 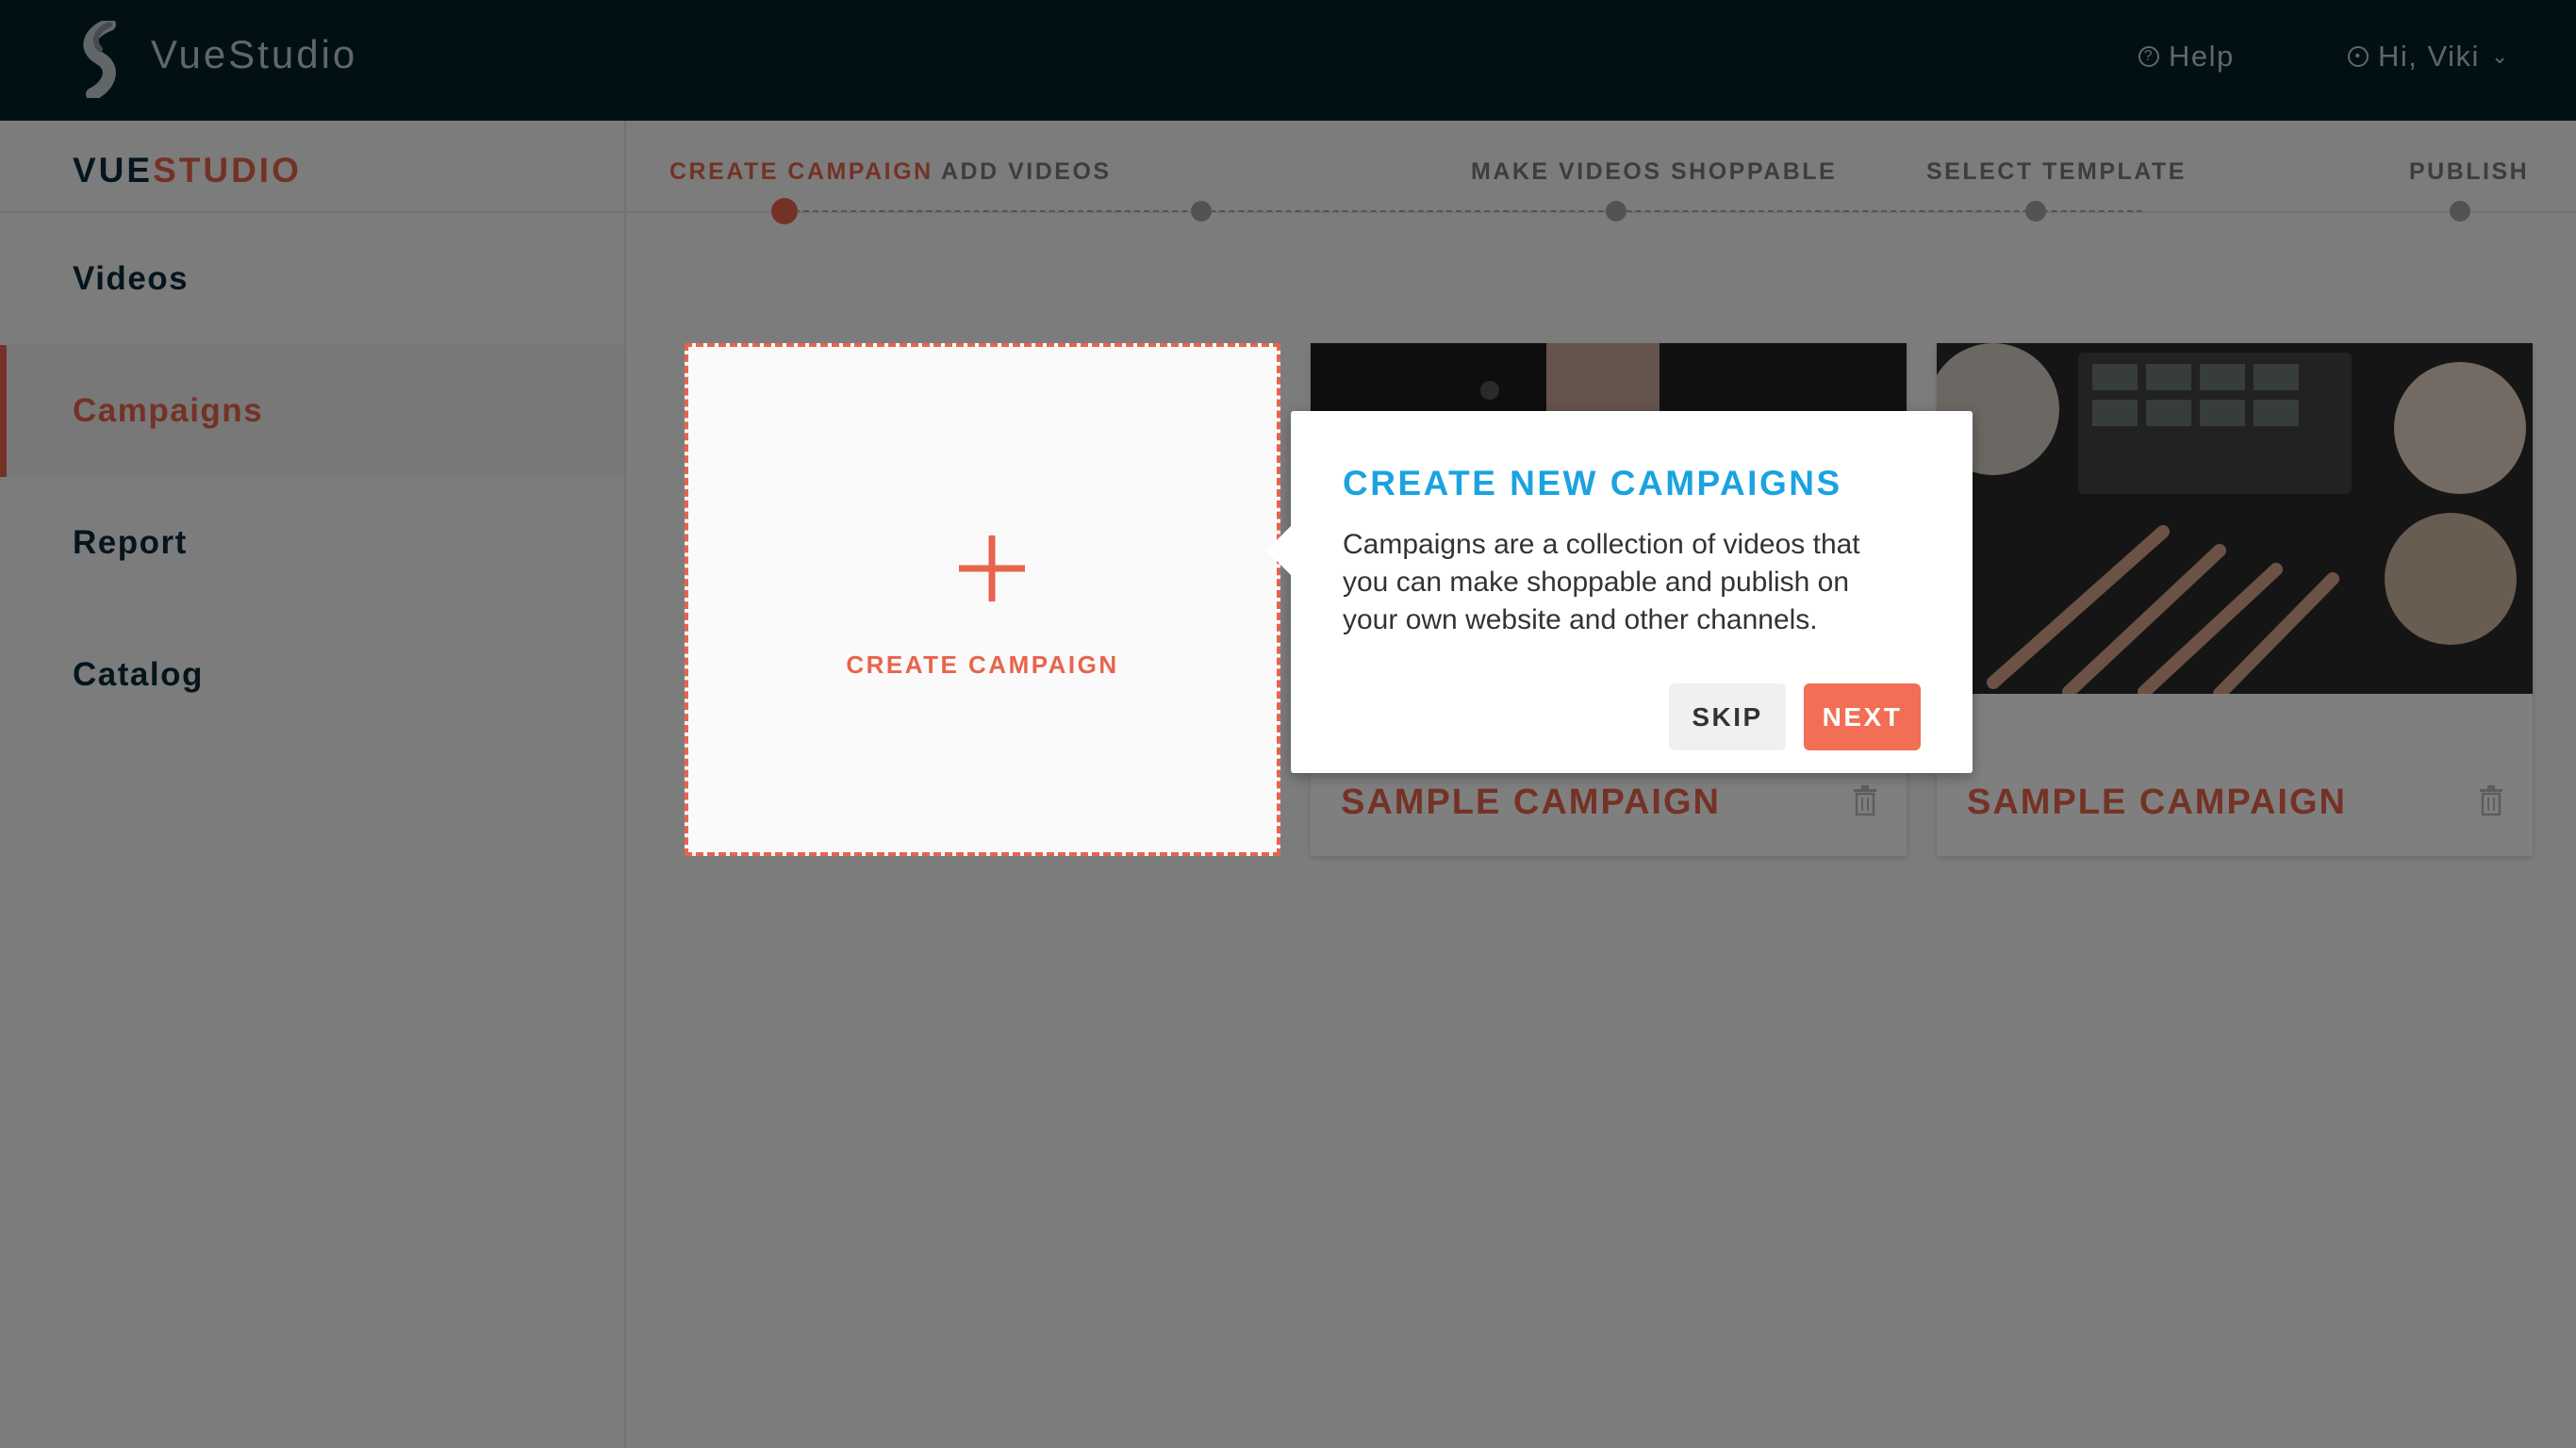 What do you see at coordinates (1727, 716) in the screenshot?
I see `skip-button: SKIP` at bounding box center [1727, 716].